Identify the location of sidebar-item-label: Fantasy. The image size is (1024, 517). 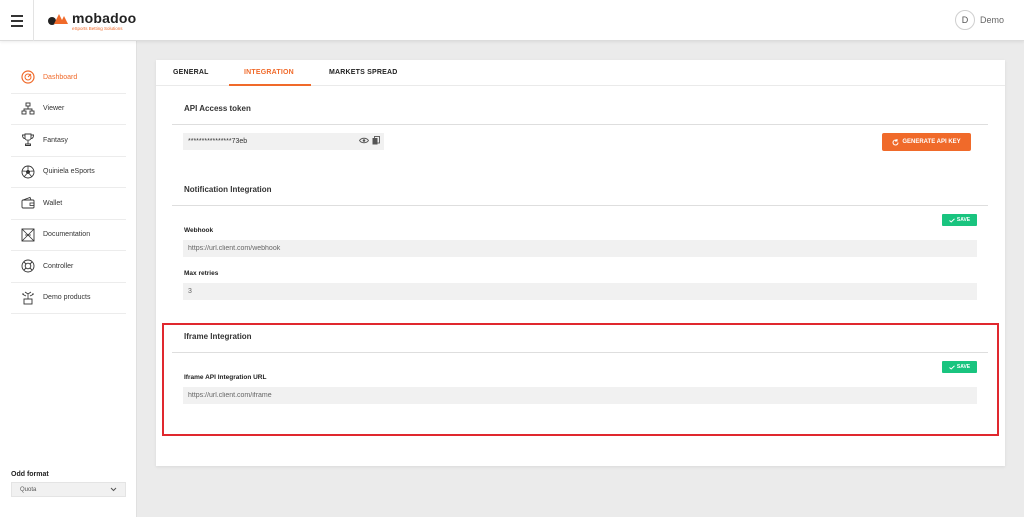
(55, 140).